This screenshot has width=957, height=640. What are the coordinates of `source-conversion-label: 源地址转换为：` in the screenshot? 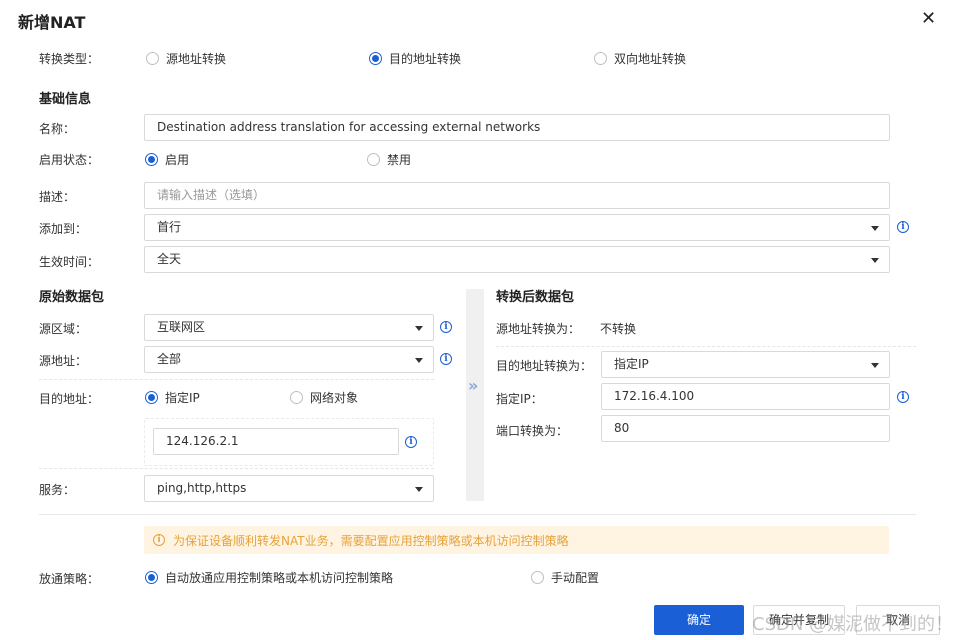 It's located at (538, 329).